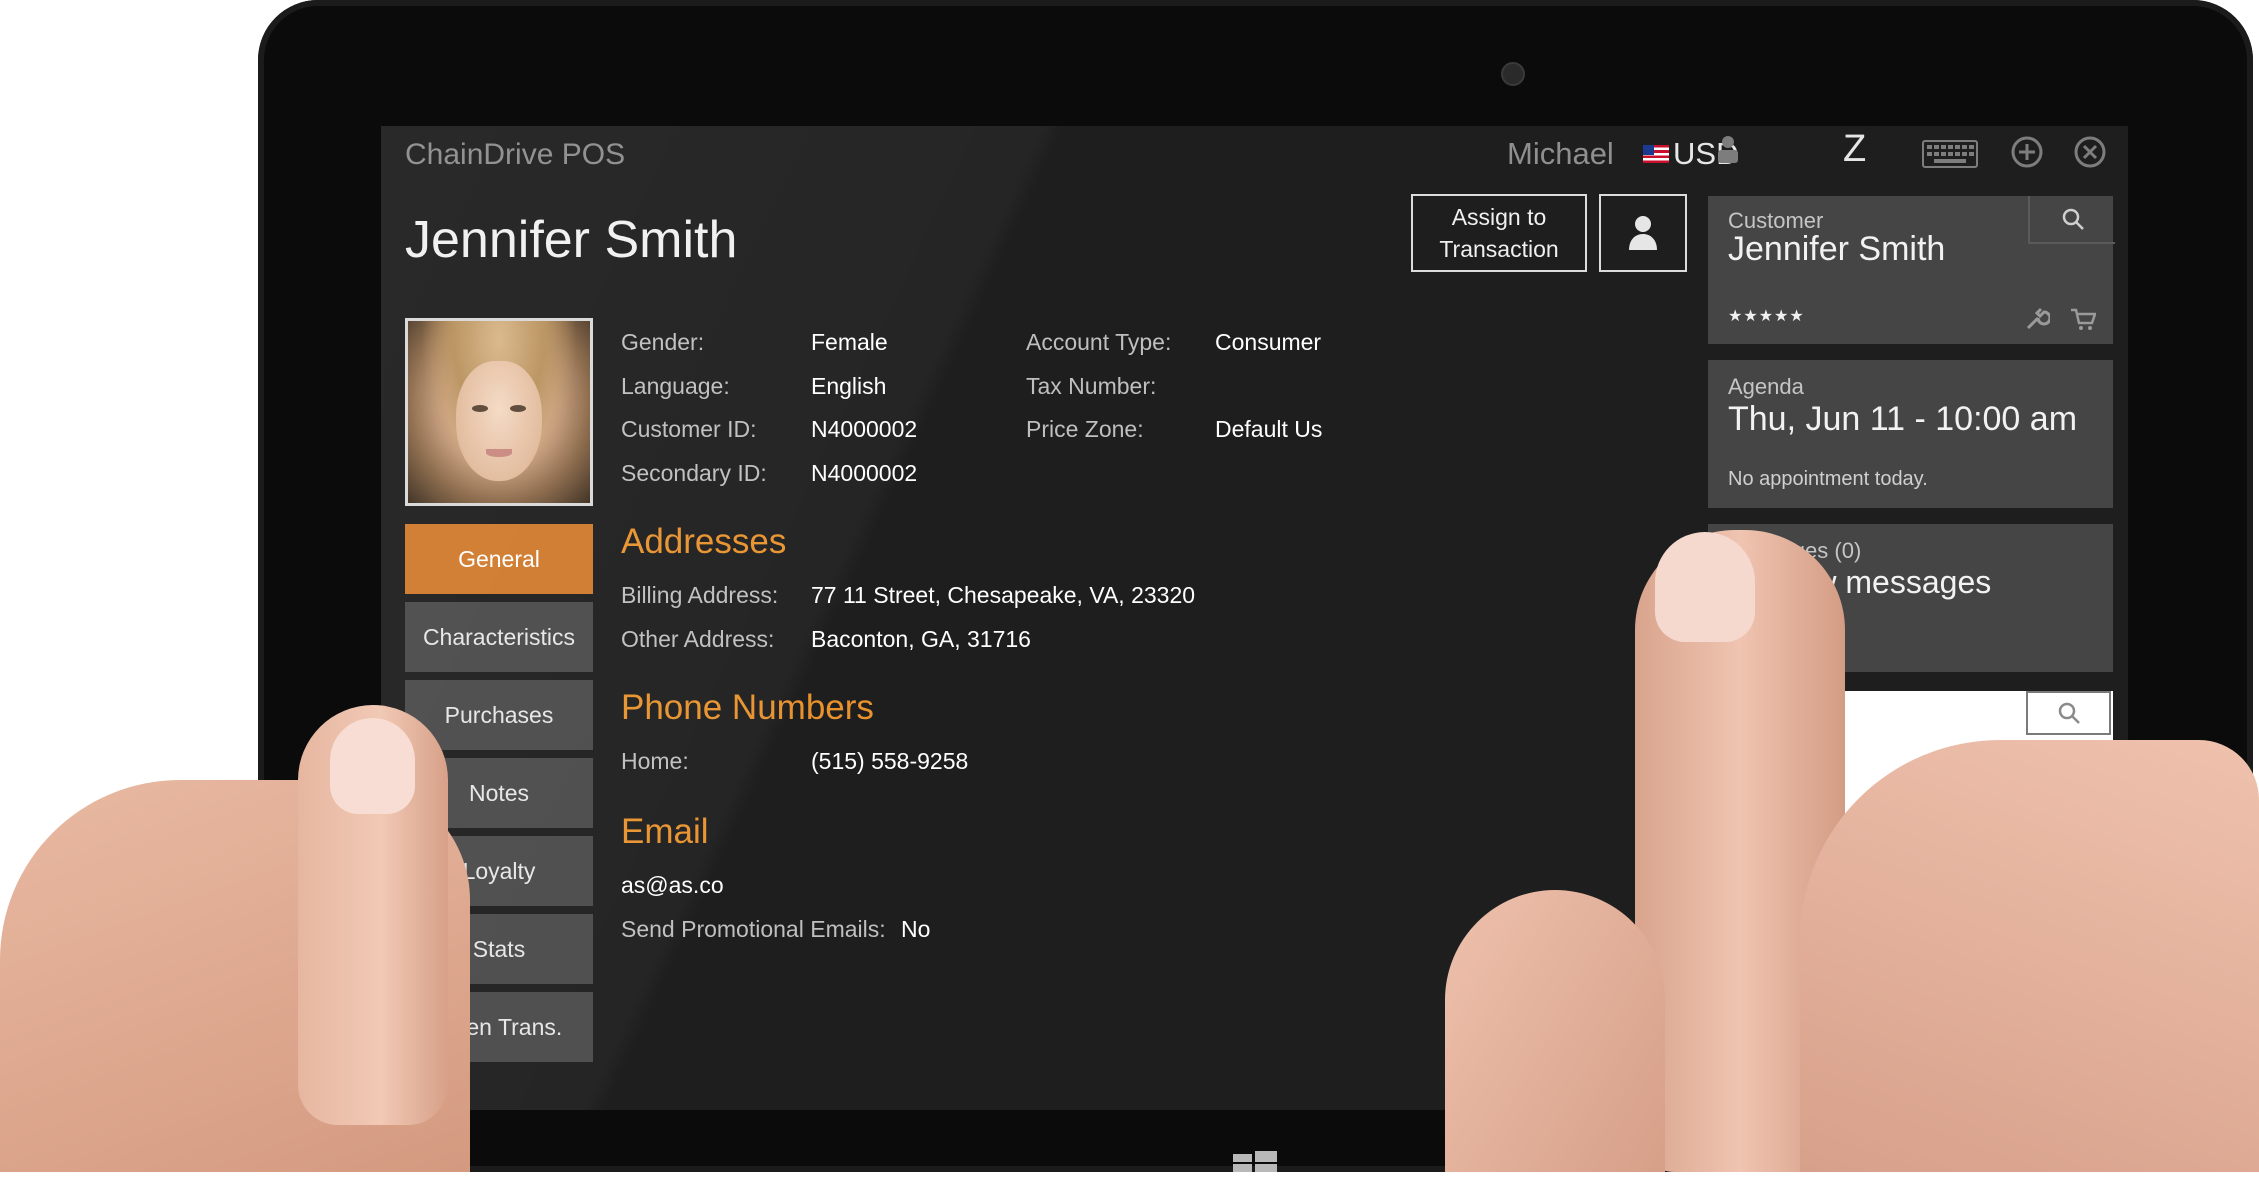 The height and width of the screenshot is (1177, 2259). I want to click on customer-photo, so click(499, 412).